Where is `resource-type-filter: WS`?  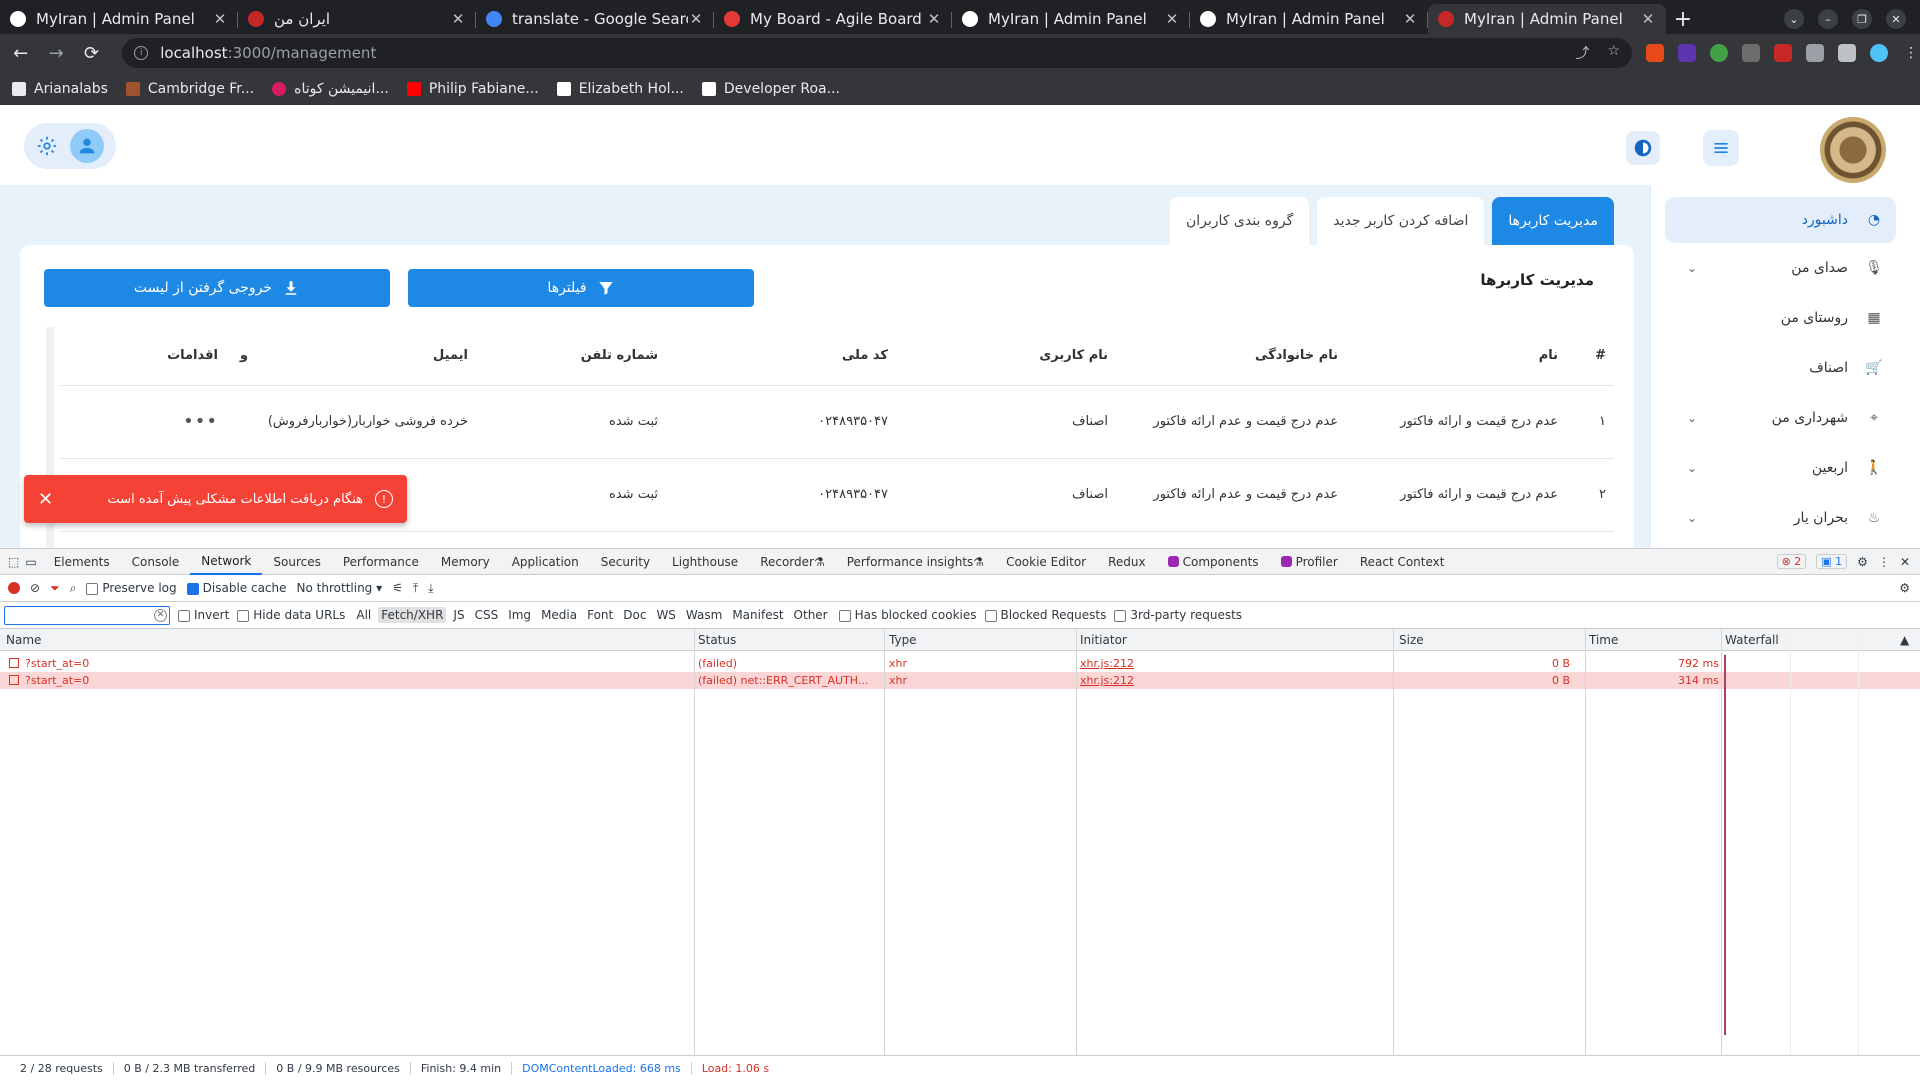 resource-type-filter: WS is located at coordinates (665, 615).